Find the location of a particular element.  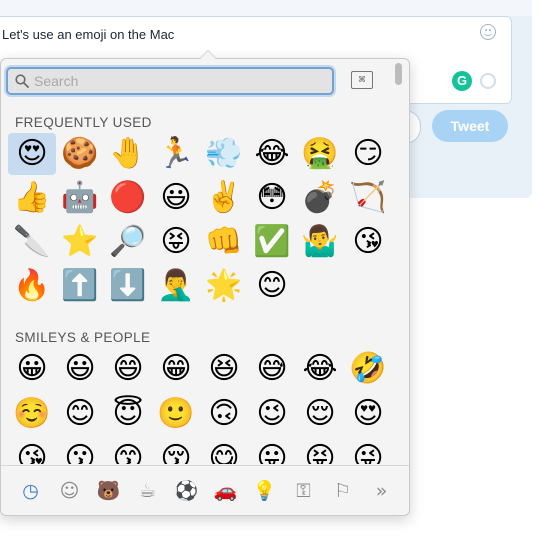

emoji-cell: 😏 is located at coordinates (367, 154).